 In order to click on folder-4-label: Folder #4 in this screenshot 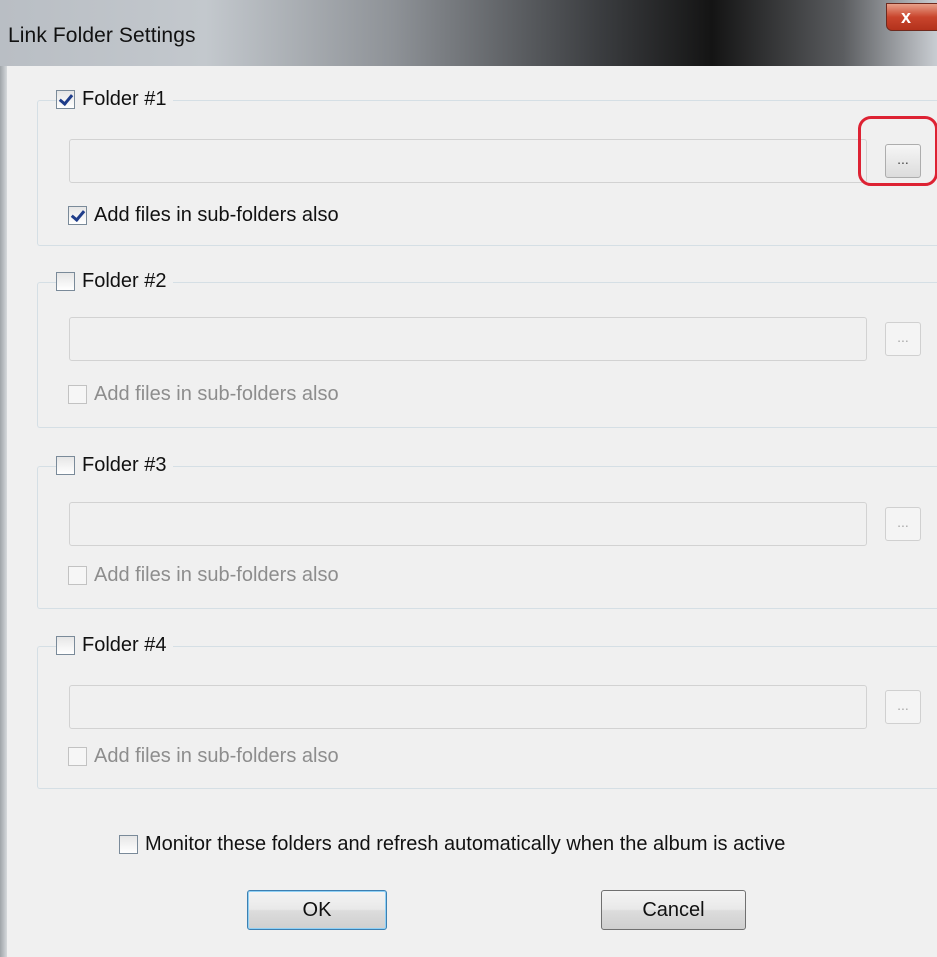, I will do `click(124, 645)`.